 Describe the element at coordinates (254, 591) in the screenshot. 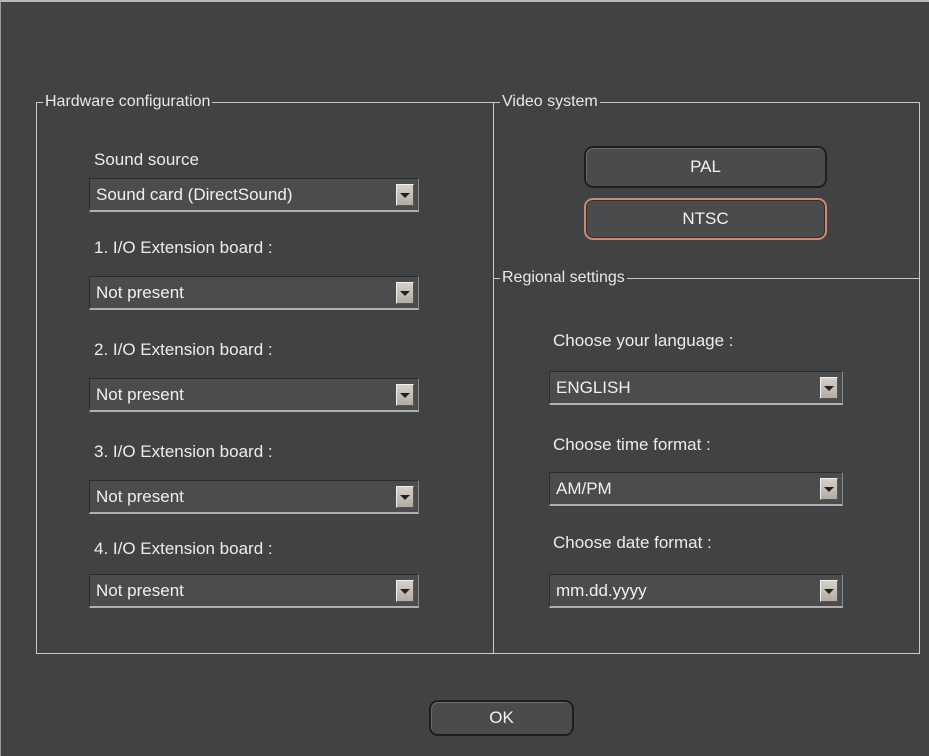

I see `io-board-4-select: Not present` at that location.